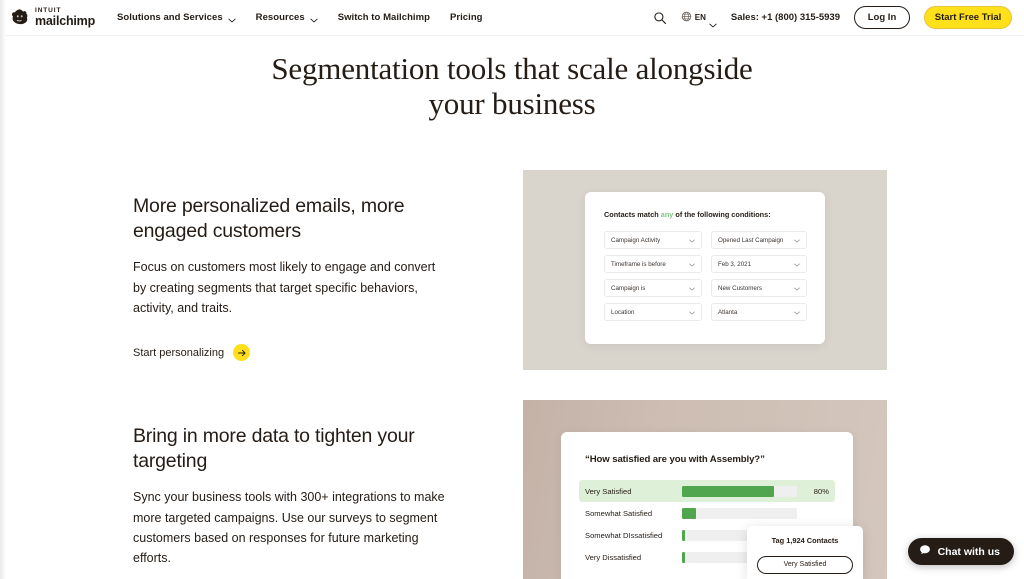 This screenshot has width=1024, height=579. What do you see at coordinates (613, 557) in the screenshot?
I see `survey-row-label: Very Dissatisfied` at bounding box center [613, 557].